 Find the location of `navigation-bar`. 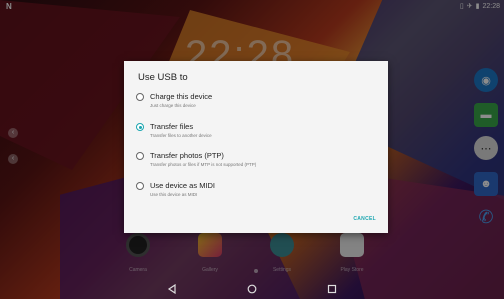

navigation-bar is located at coordinates (252, 288).